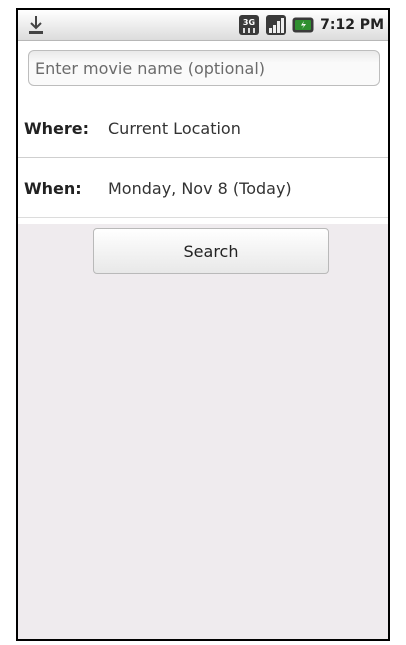 Image resolution: width=406 pixels, height=645 pixels. I want to click on where-row: Where: Current Location, so click(203, 128).